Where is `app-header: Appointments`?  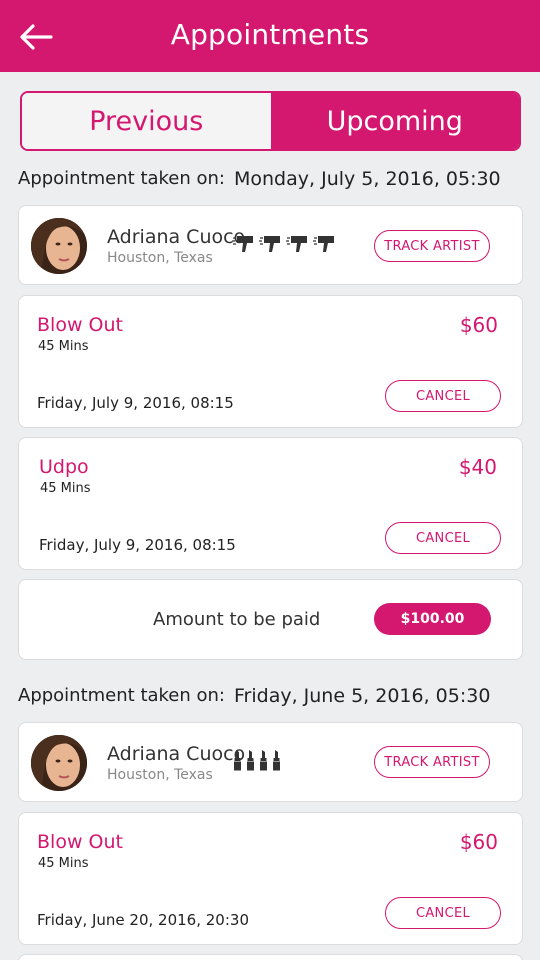 app-header: Appointments is located at coordinates (270, 36).